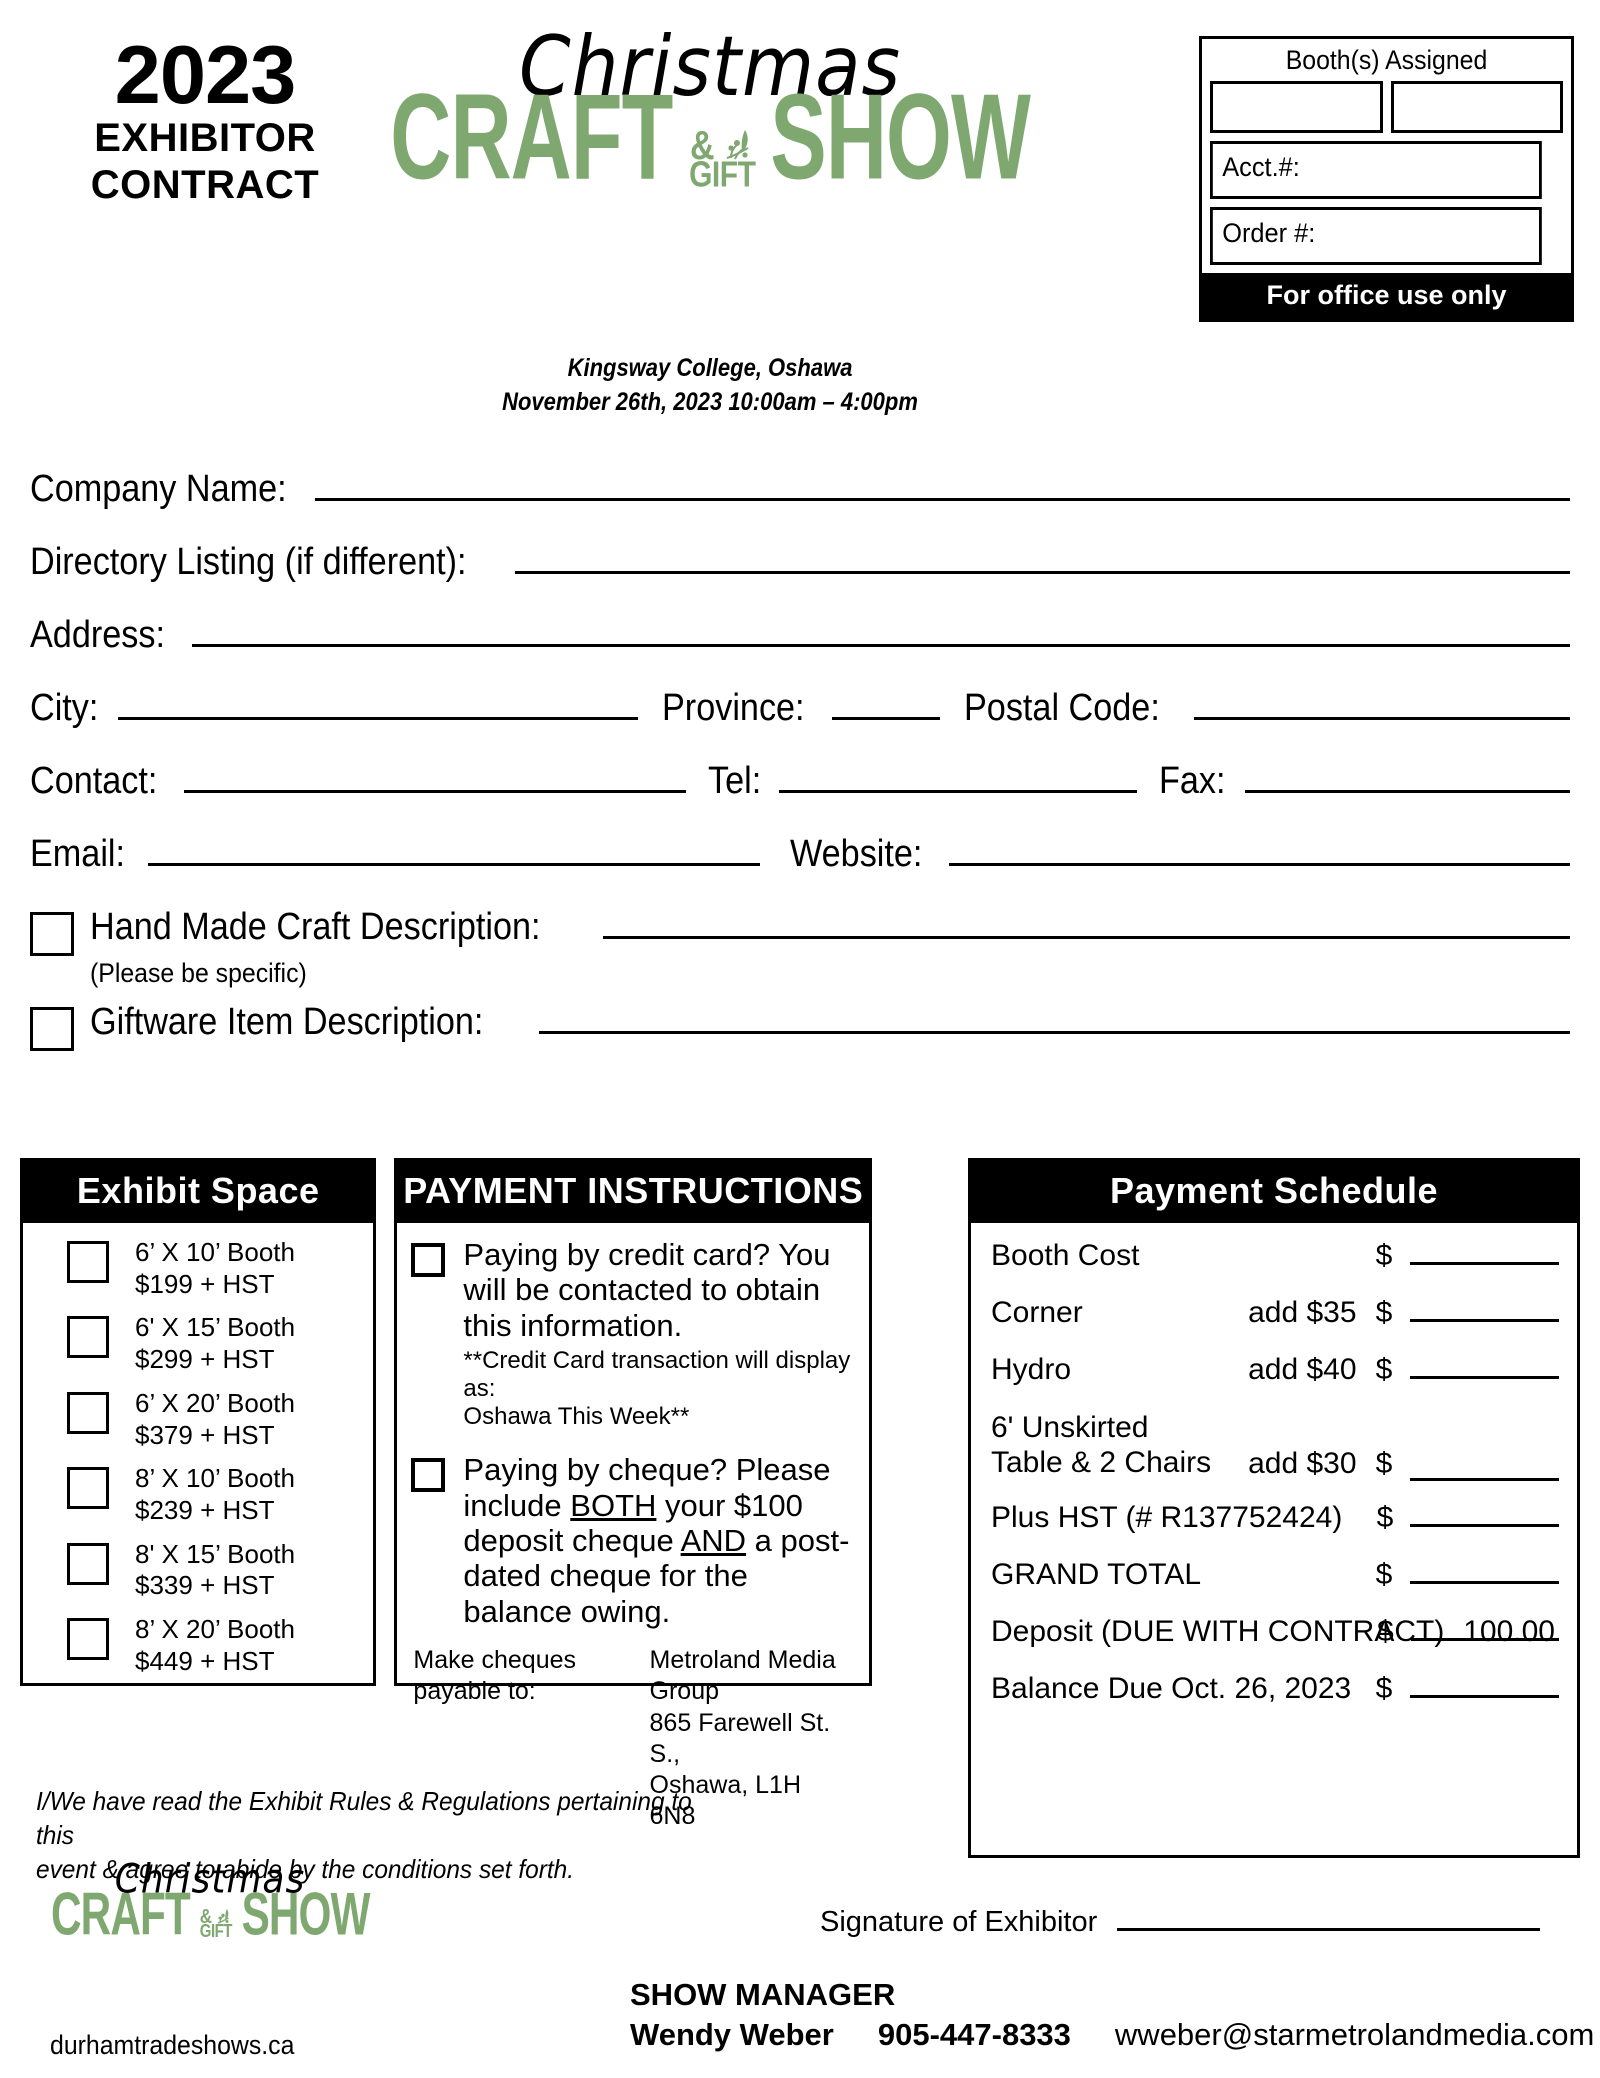 This screenshot has width=1600, height=2078. Describe the element at coordinates (215, 1252) in the screenshot. I see `booth-size: 6’ X 10’ Booth` at that location.